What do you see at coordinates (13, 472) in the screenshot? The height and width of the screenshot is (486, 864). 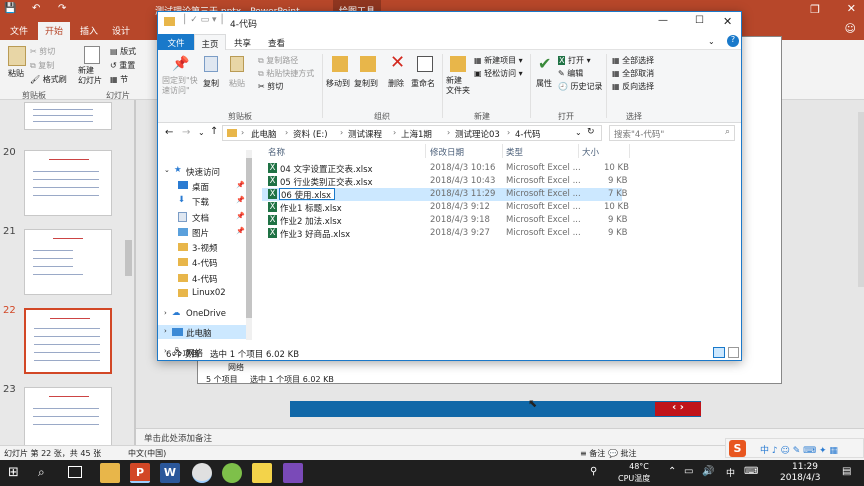 I see `windows-start-icon: ⊞` at bounding box center [13, 472].